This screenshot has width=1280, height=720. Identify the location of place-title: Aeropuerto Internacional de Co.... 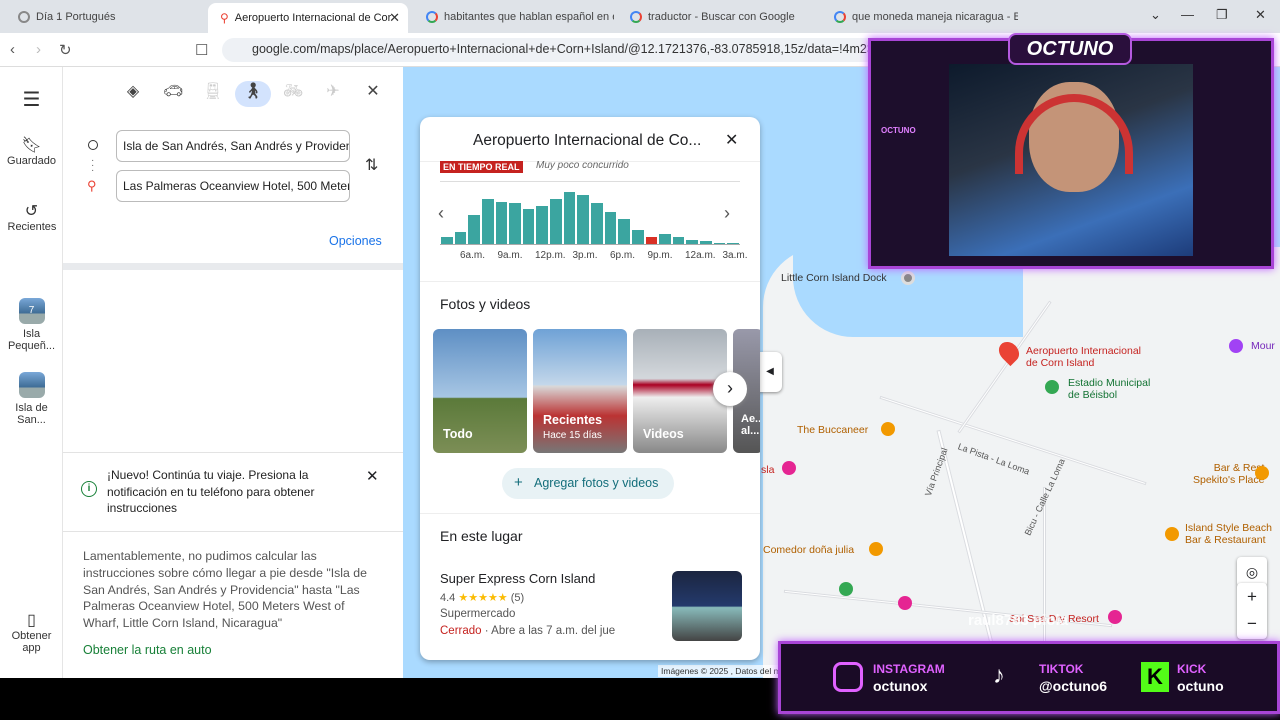
(587, 140).